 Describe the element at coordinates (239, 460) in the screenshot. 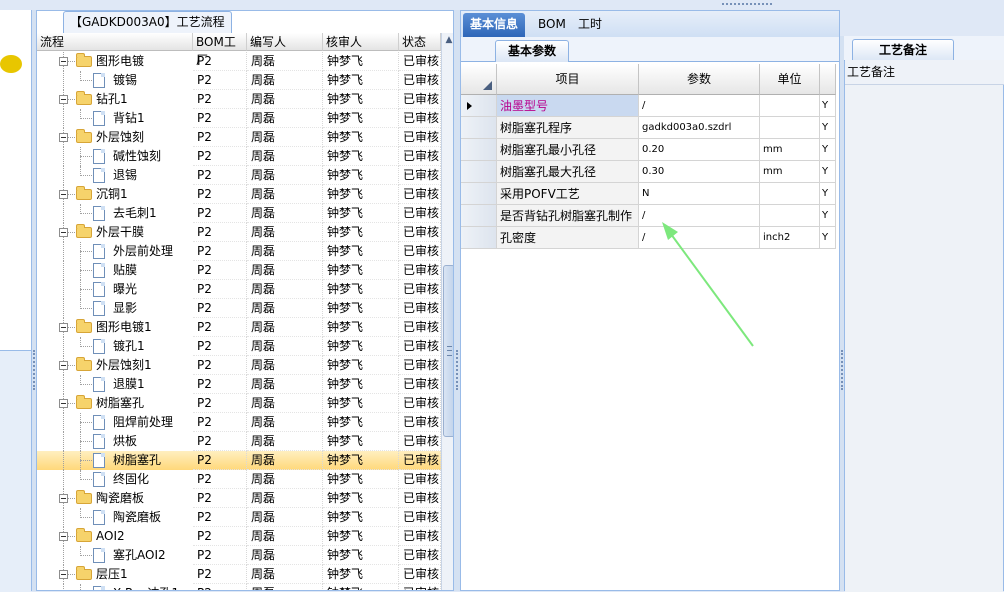

I see `tree-row: 树脂塞孔 P2 周磊 钟梦飞 已审核` at that location.